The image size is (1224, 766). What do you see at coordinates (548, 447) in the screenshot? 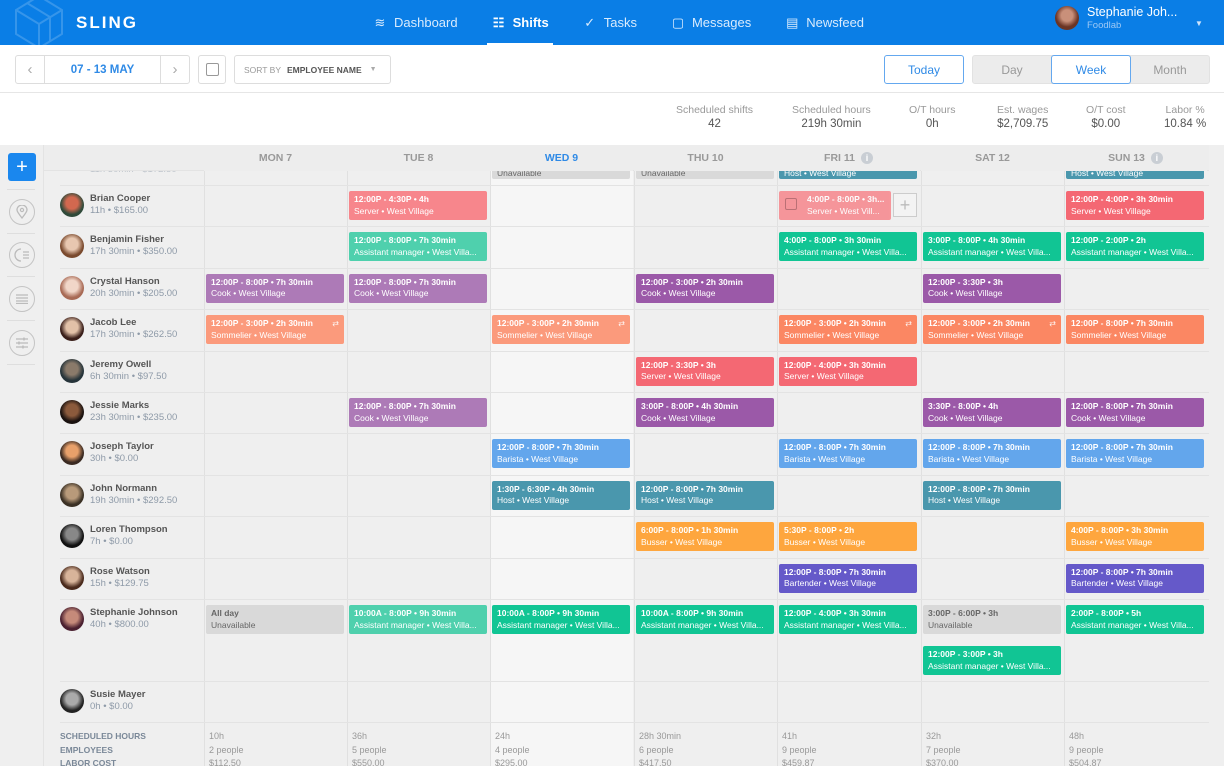
I see `shift-time: 12:00P - 8:00P • 7h 30min` at bounding box center [548, 447].